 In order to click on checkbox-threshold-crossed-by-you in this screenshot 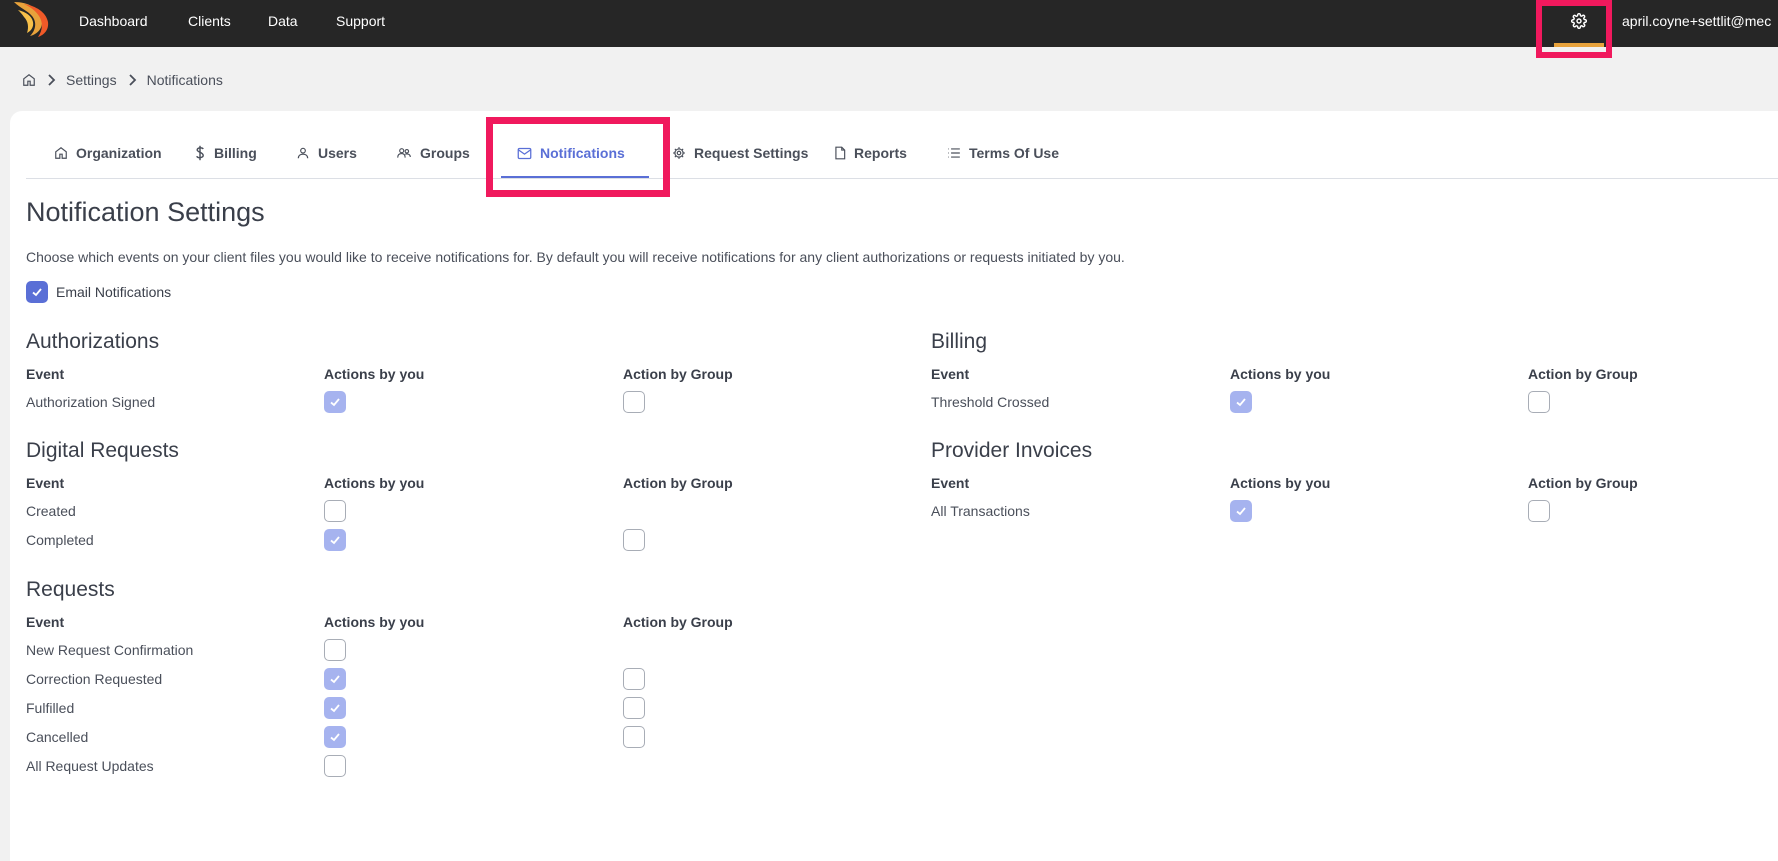, I will do `click(1241, 402)`.